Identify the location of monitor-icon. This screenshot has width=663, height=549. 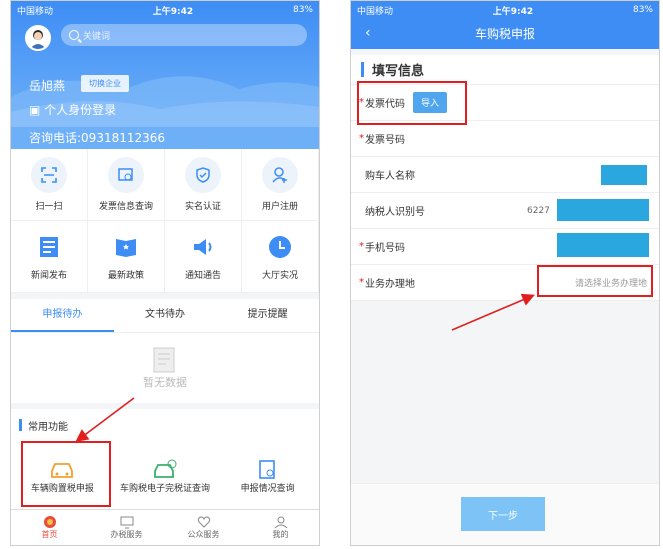
(126, 522).